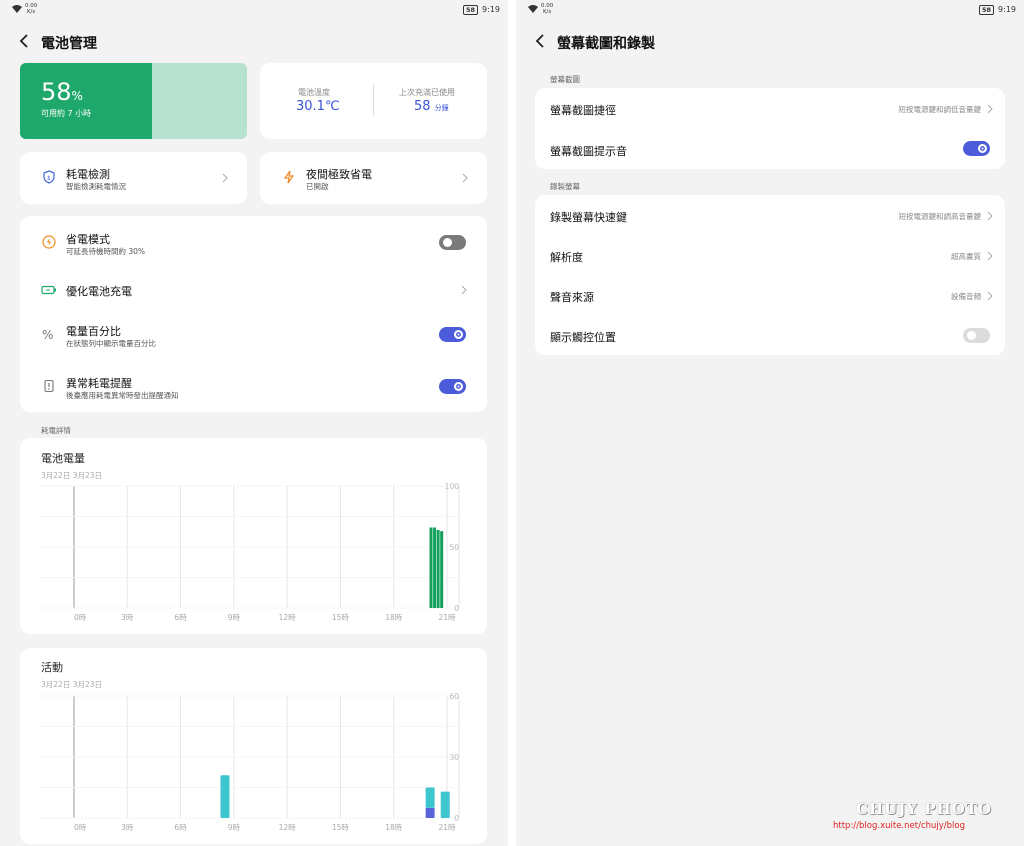  What do you see at coordinates (565, 79) in the screenshot?
I see `screenshot-section-label: 螢幕截圖` at bounding box center [565, 79].